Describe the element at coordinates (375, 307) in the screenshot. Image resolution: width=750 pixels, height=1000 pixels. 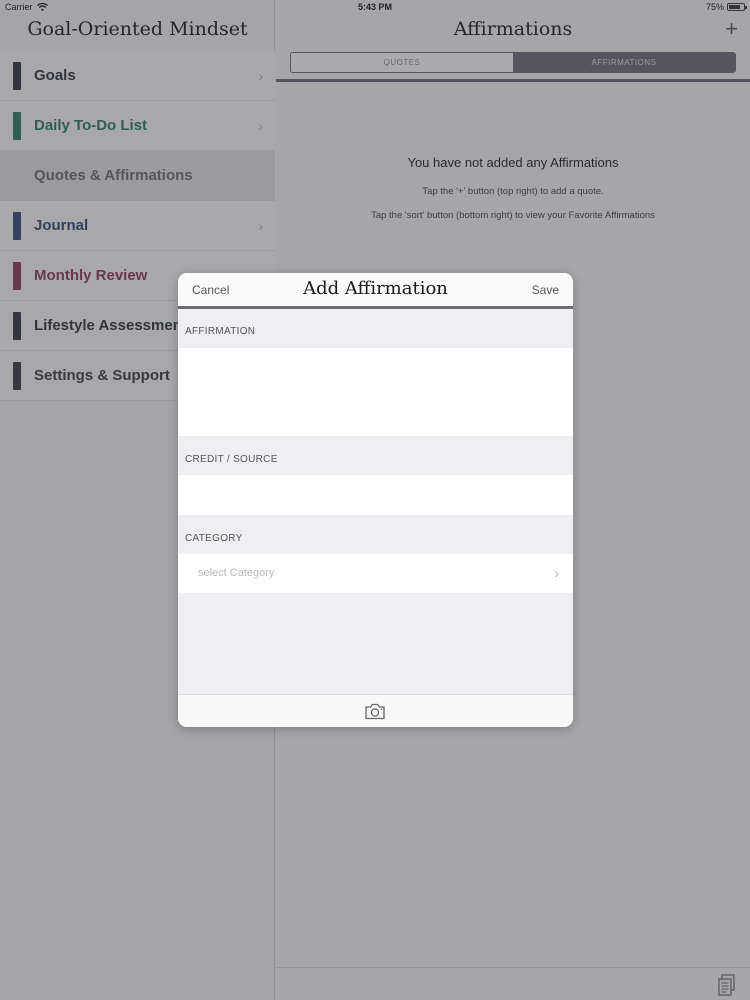
I see `dialog-header-divider` at that location.